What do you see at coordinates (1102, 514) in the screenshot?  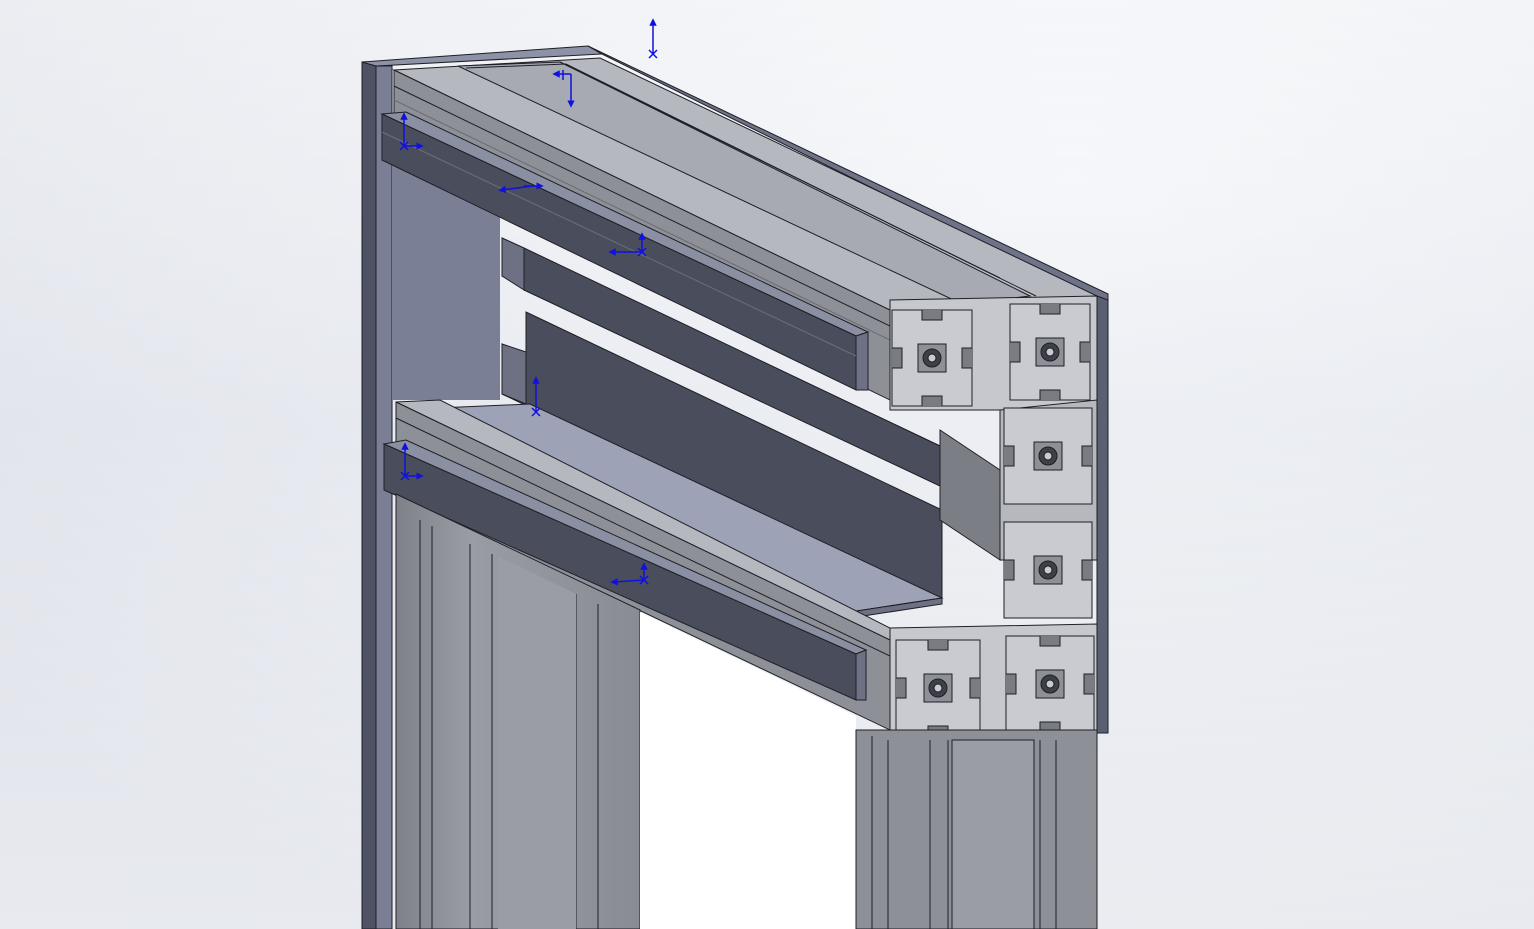 I see `back-plate-right-edge` at bounding box center [1102, 514].